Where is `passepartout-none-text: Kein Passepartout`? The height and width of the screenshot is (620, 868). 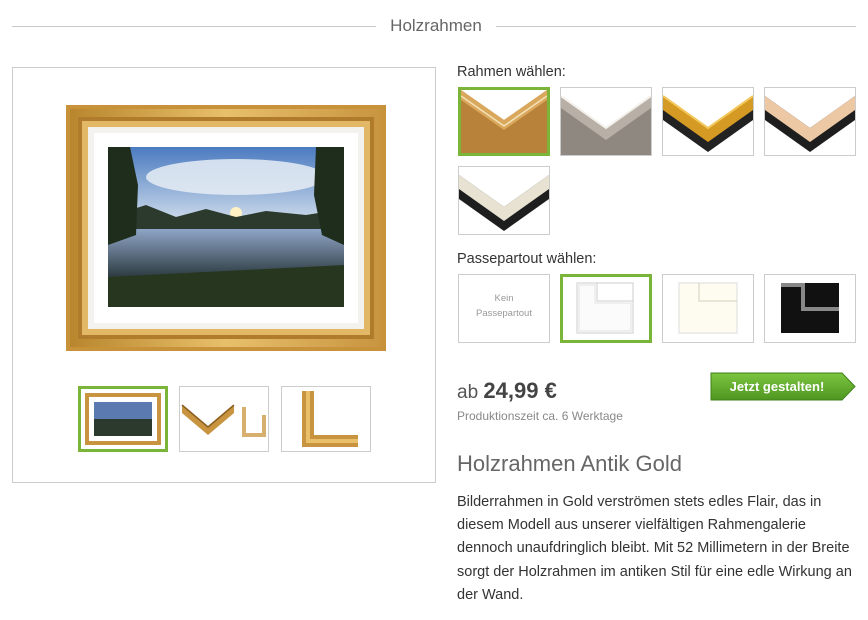 passepartout-none-text: Kein Passepartout is located at coordinates (504, 306).